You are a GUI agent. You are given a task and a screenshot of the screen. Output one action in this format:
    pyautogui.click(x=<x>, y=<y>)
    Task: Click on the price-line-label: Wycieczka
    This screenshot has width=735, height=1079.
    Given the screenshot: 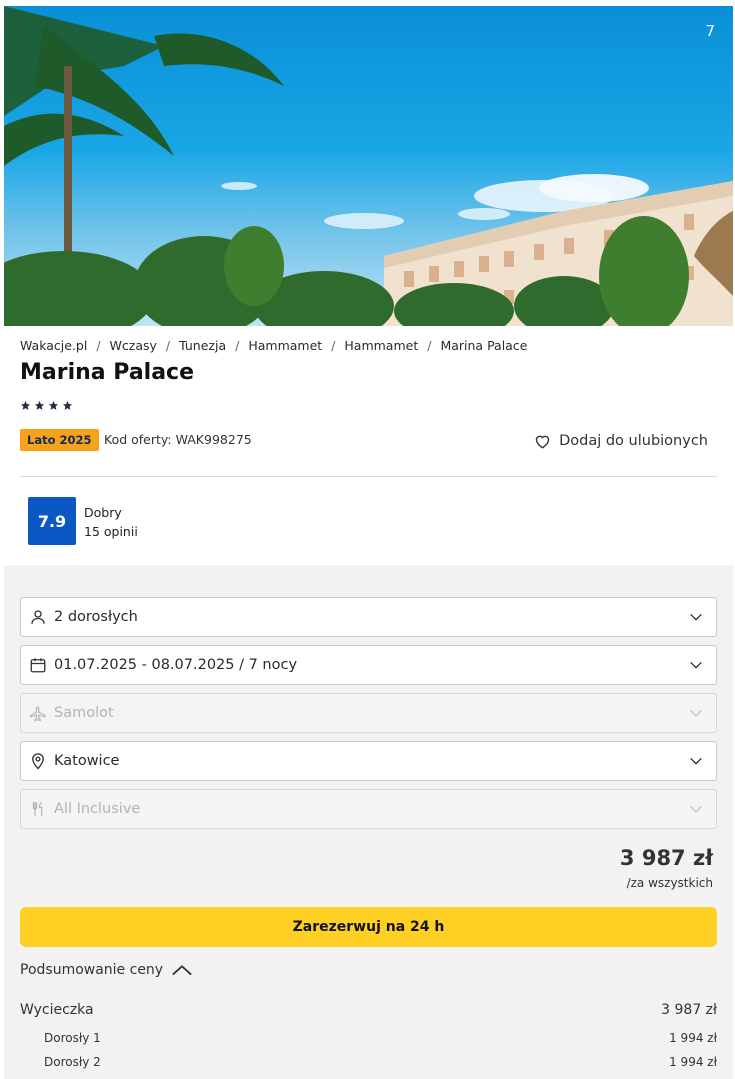 What is the action you would take?
    pyautogui.click(x=57, y=1010)
    